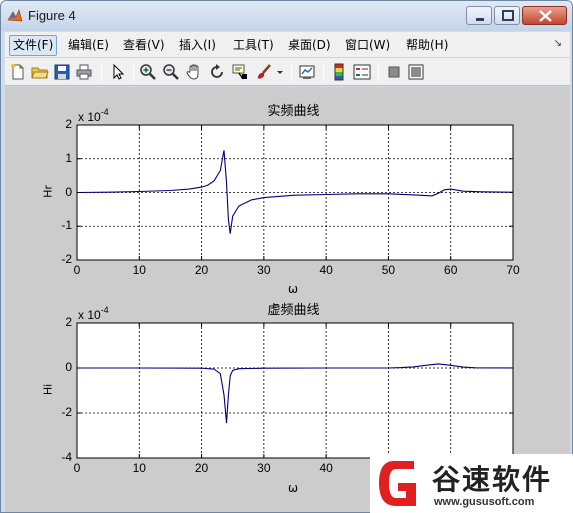 The image size is (573, 513). Describe the element at coordinates (492, 479) in the screenshot. I see `watermark-brand: 谷速软件` at that location.